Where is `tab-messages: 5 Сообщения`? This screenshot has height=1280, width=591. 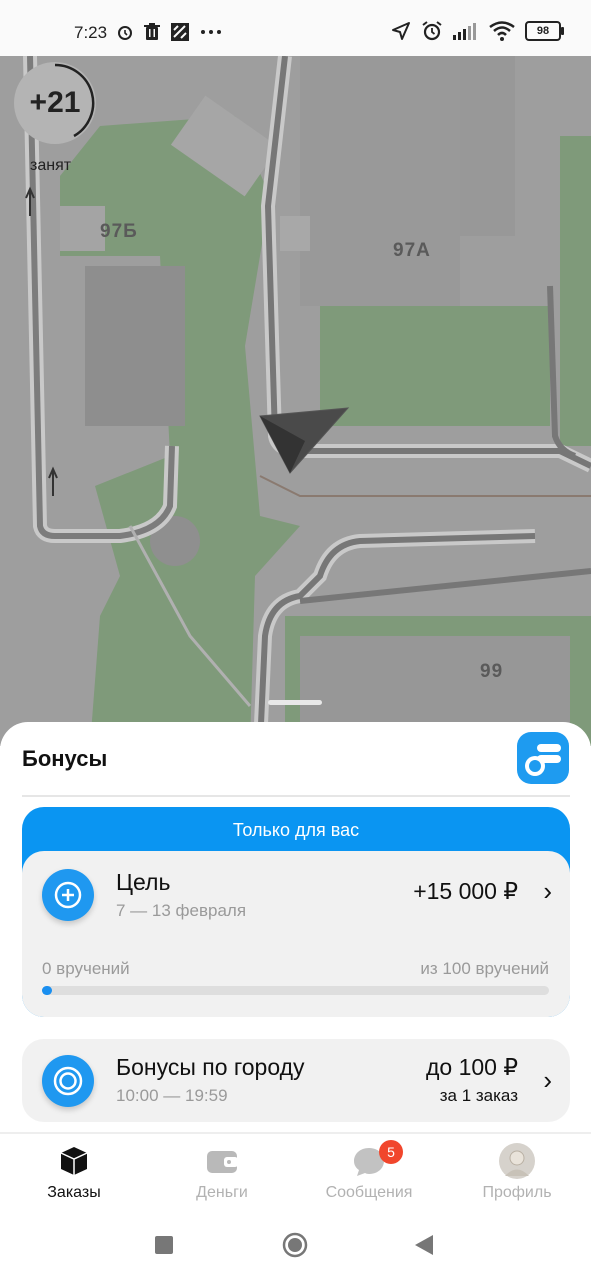 tab-messages: 5 Сообщения is located at coordinates (369, 1172).